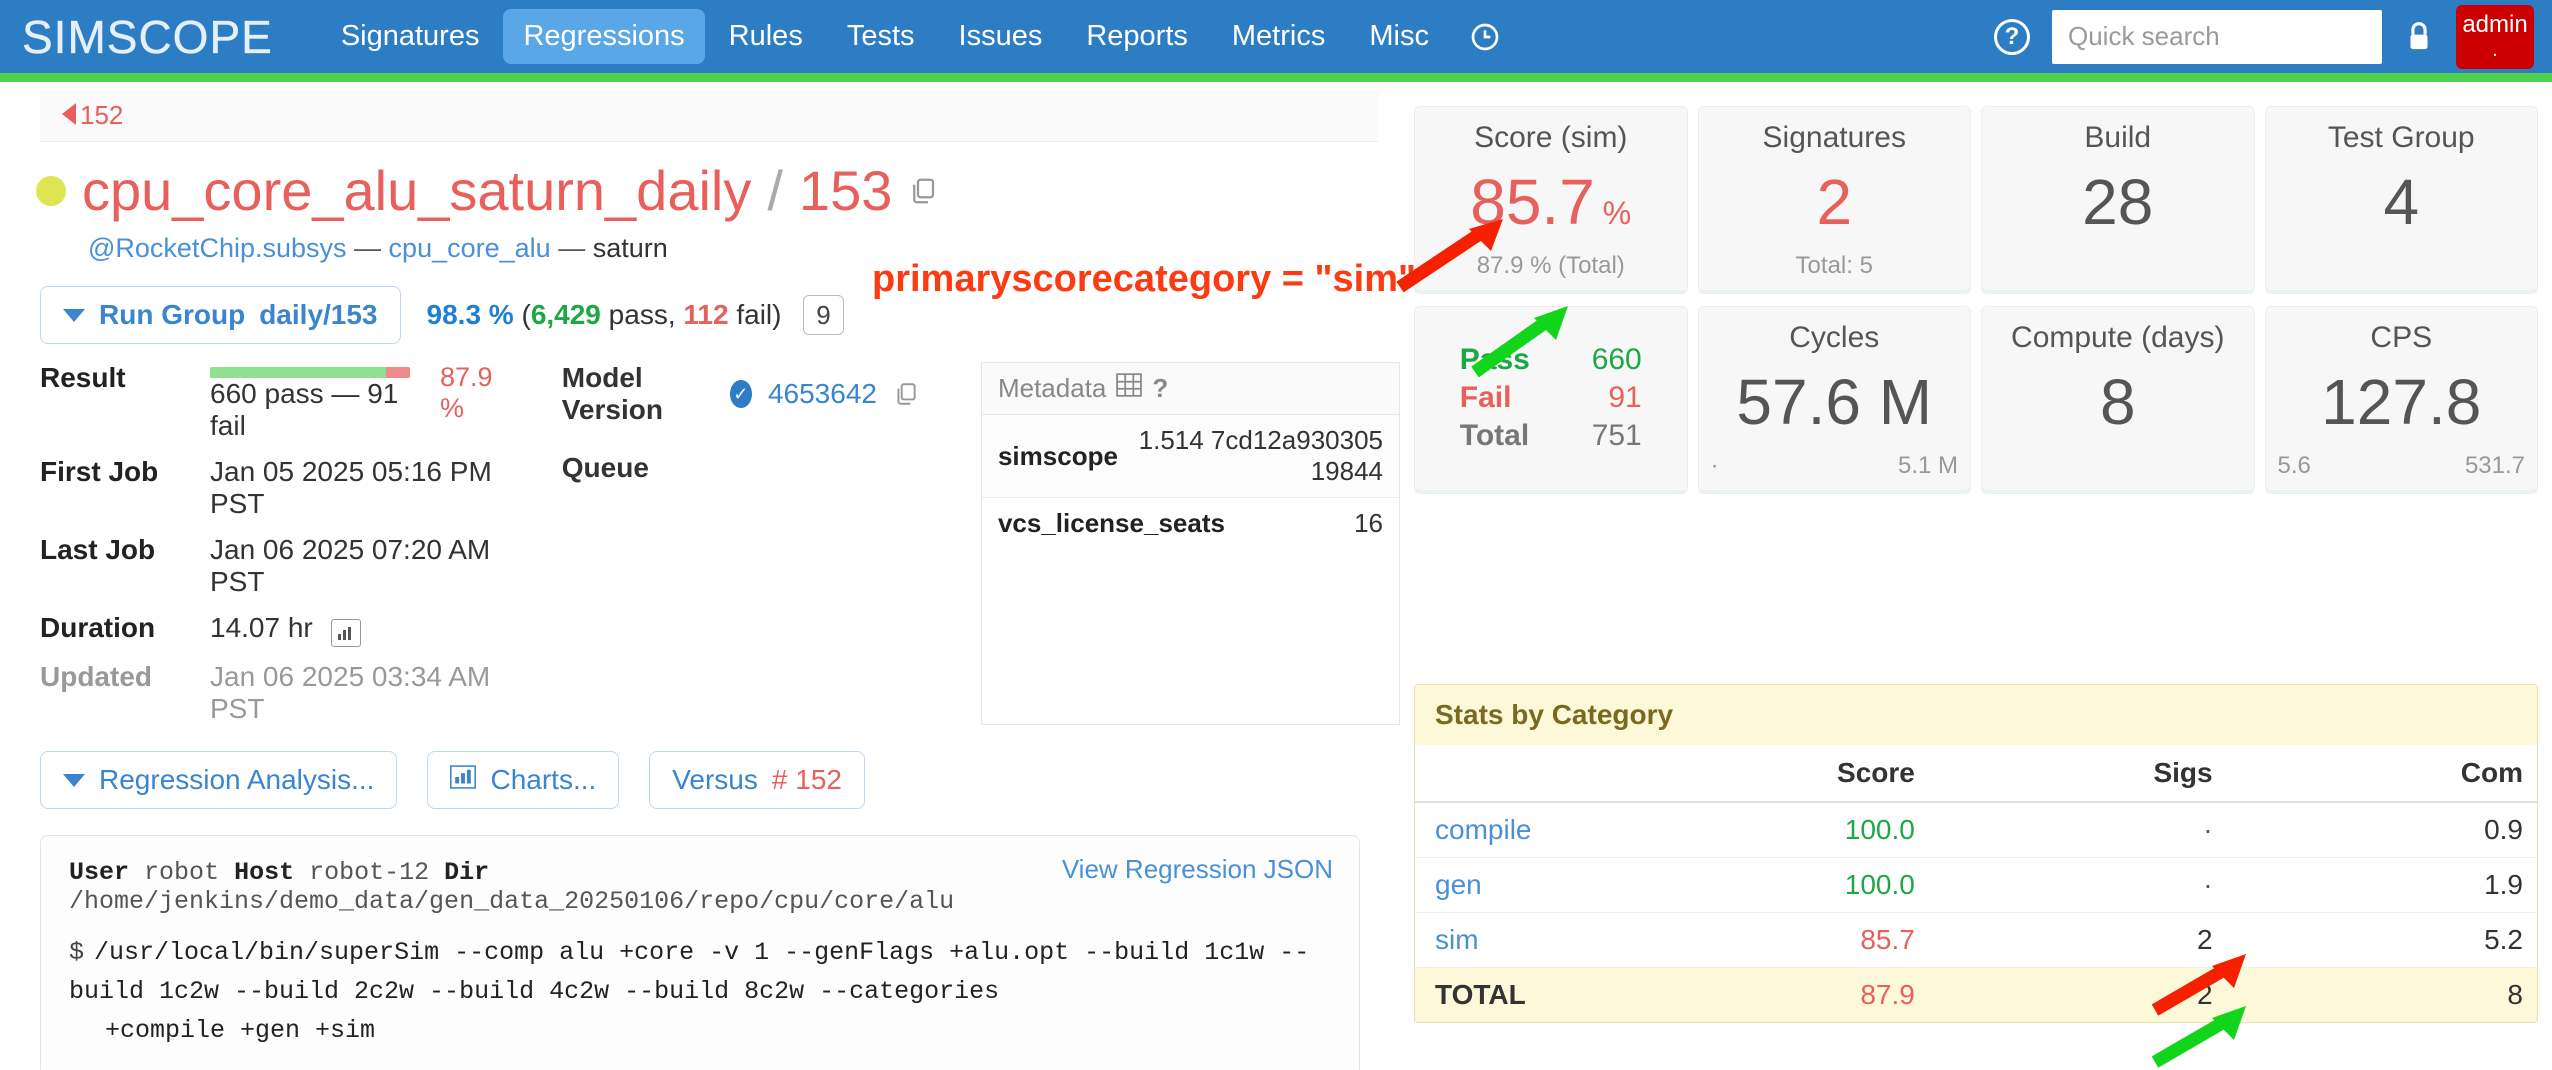 The image size is (2552, 1070). I want to click on card-value: 57.6 M, so click(1834, 402).